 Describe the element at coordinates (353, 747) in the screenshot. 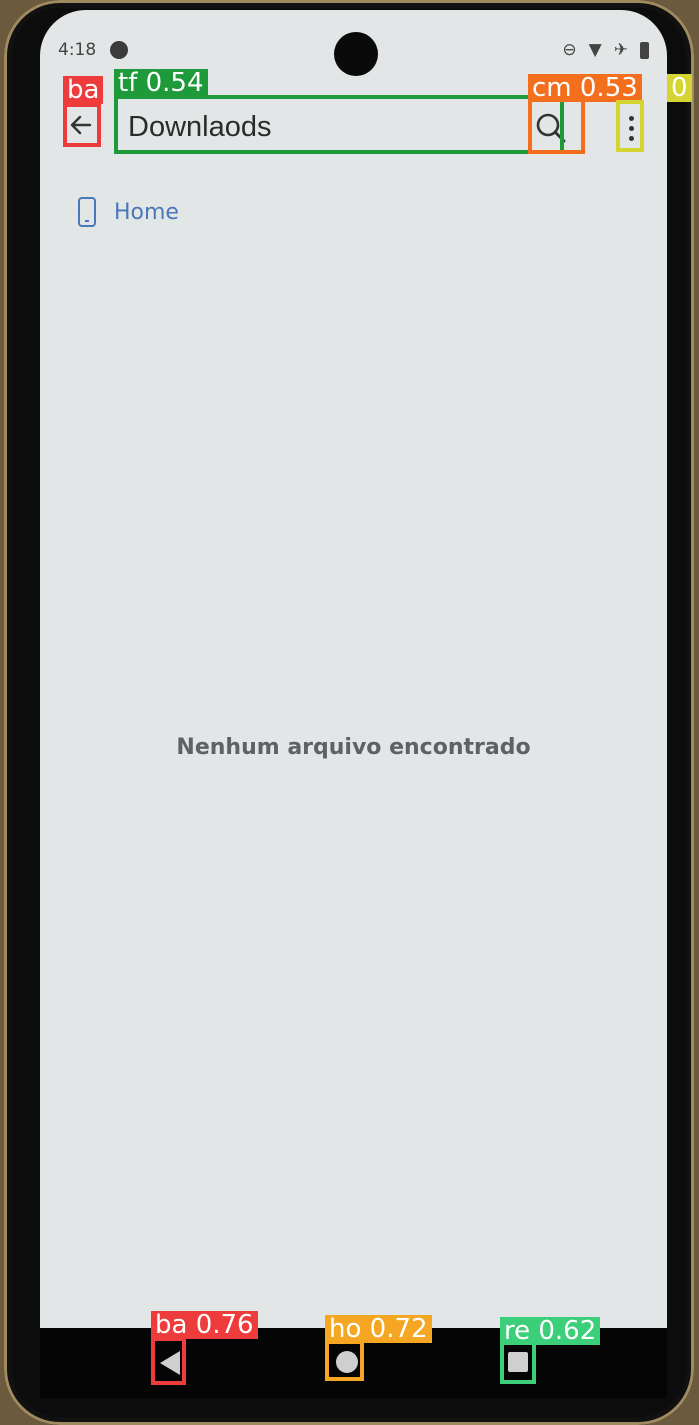

I see `empty-state-message: Nenhum arquivo encontrado` at that location.